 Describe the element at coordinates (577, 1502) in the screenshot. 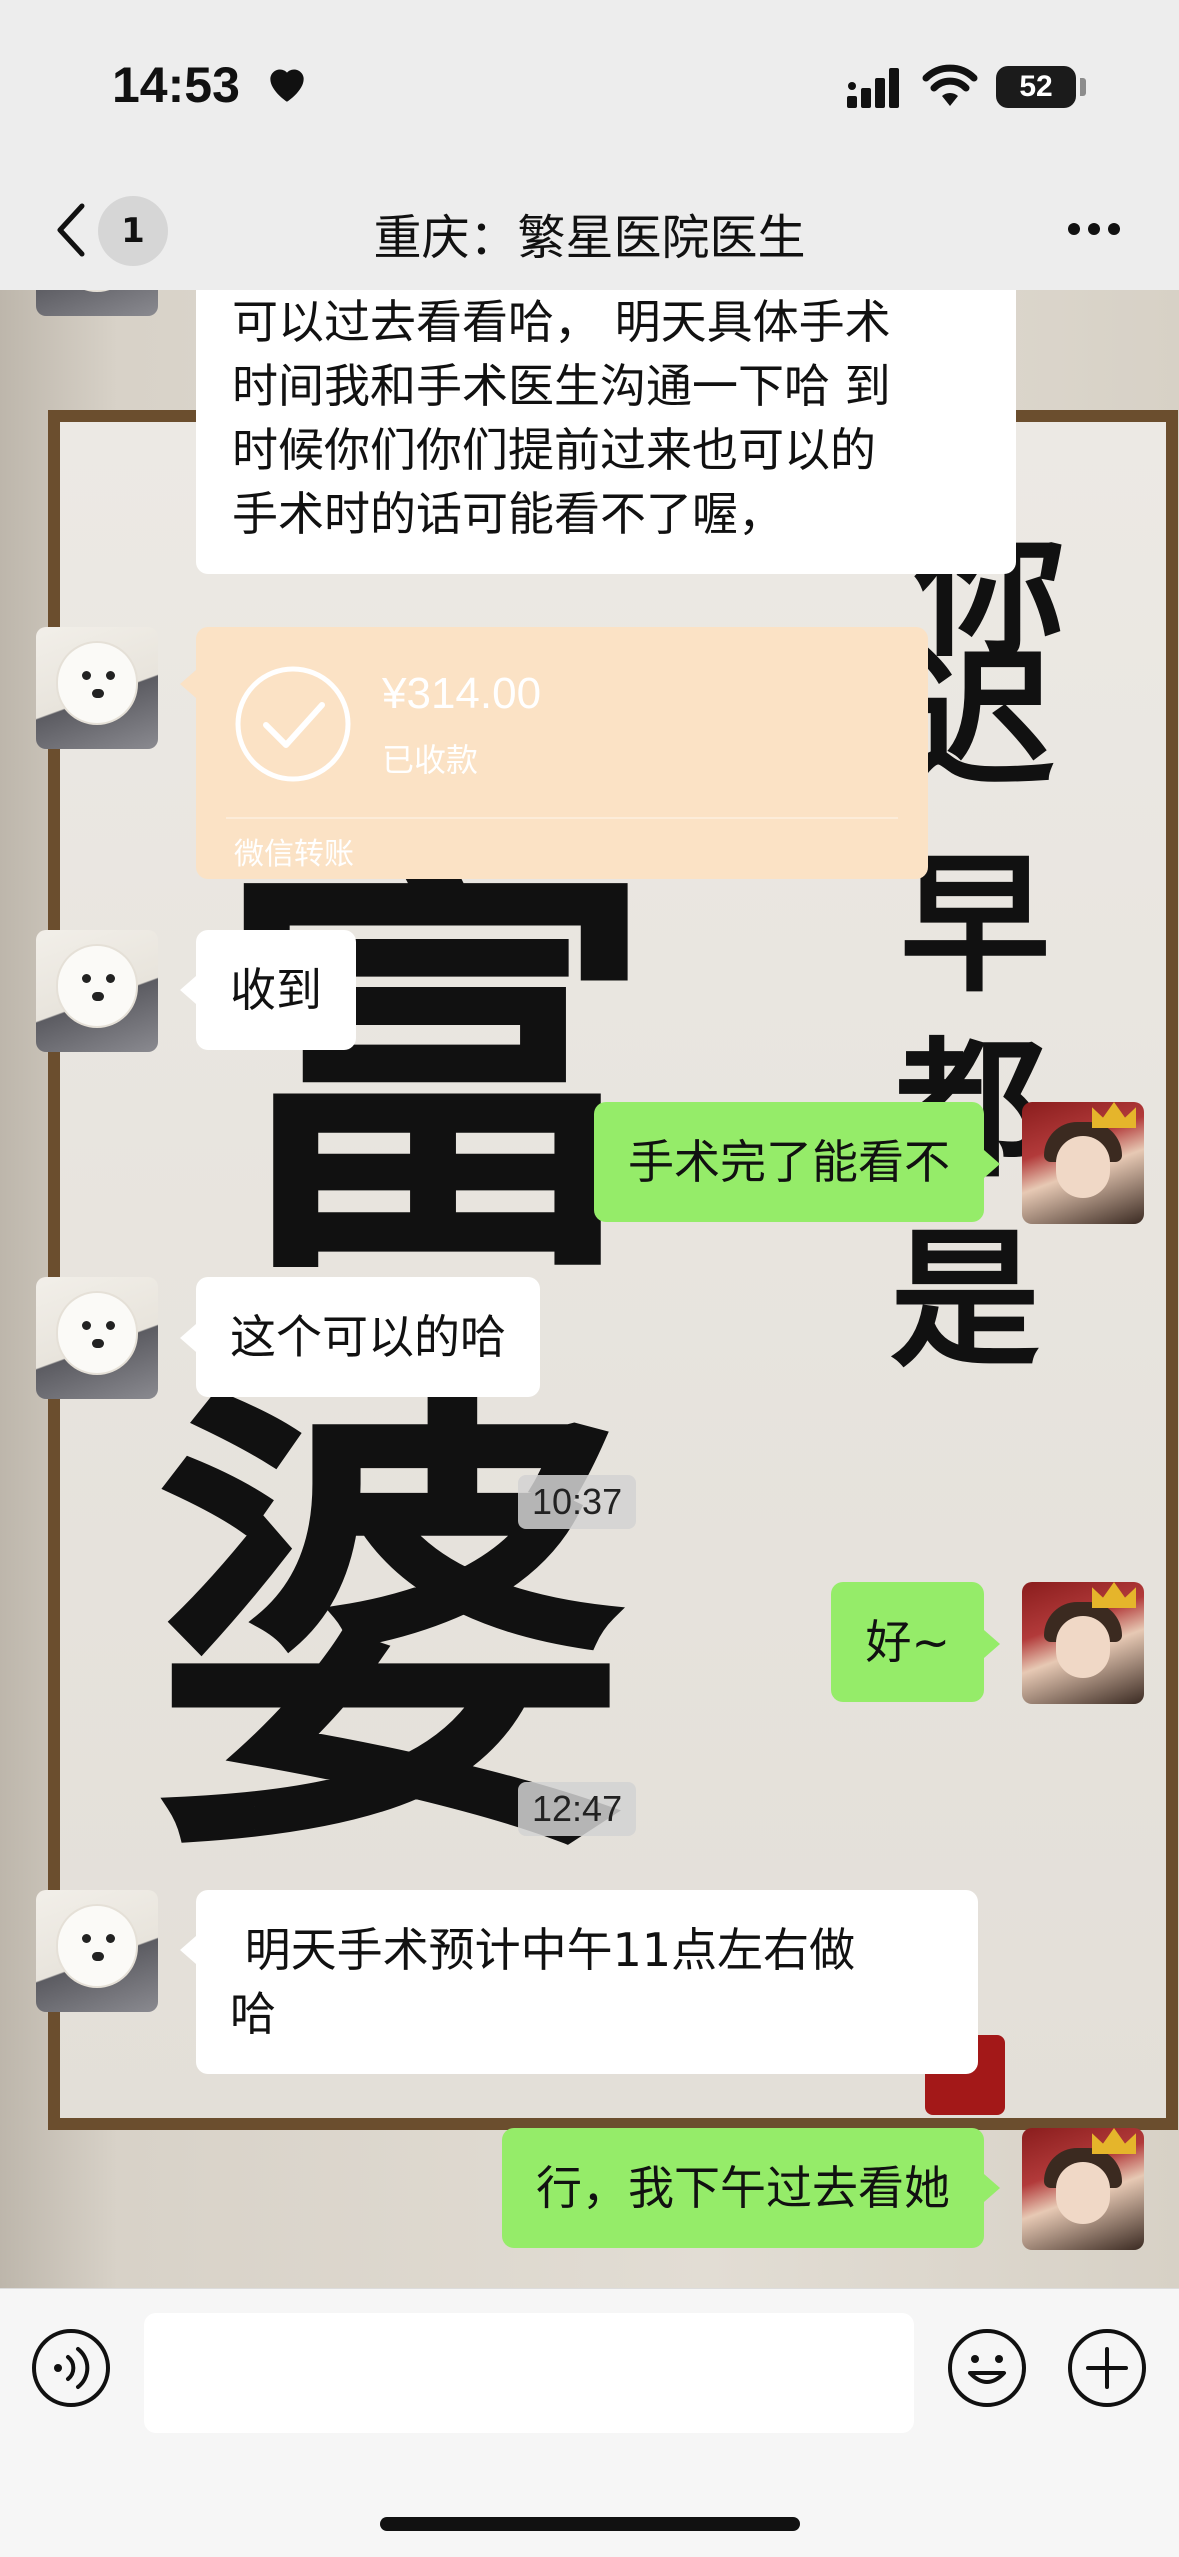

I see `message-timestamp: 10:37` at that location.